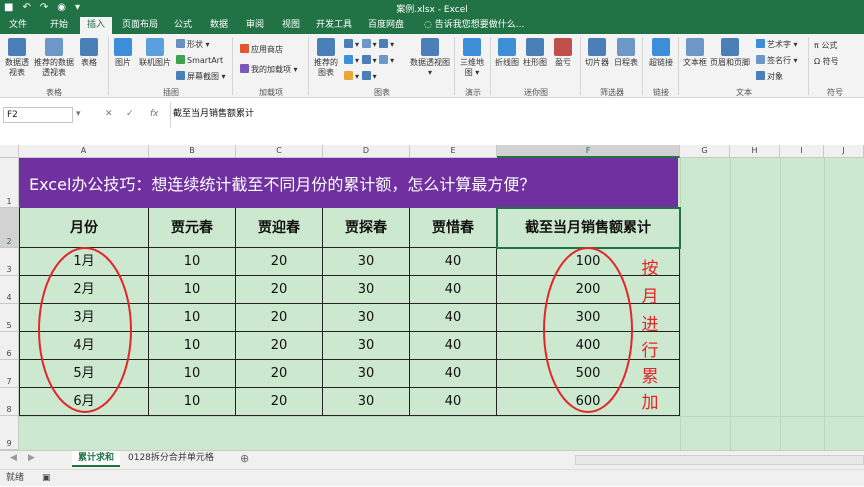 The width and height of the screenshot is (864, 487). I want to click on tab-data: 数据, so click(219, 25).